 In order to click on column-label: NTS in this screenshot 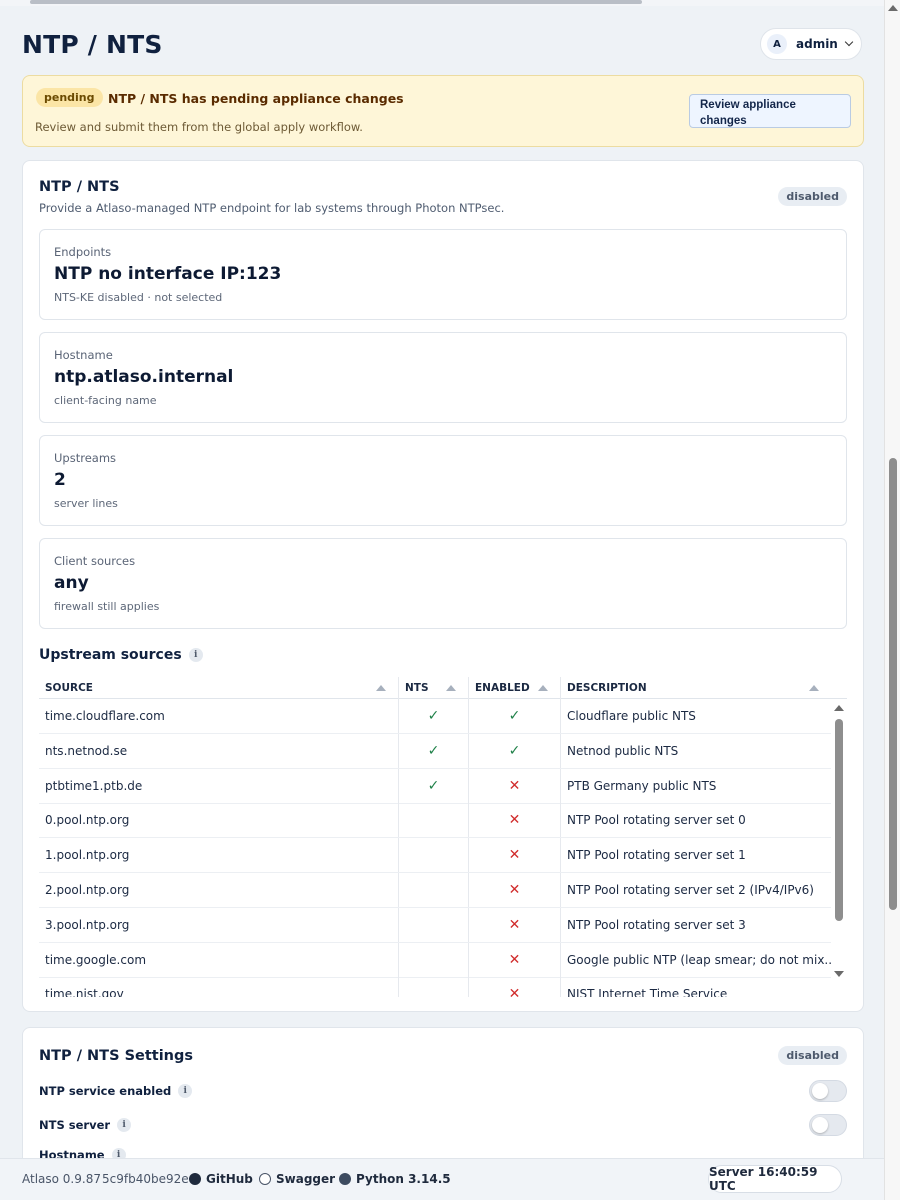, I will do `click(417, 688)`.